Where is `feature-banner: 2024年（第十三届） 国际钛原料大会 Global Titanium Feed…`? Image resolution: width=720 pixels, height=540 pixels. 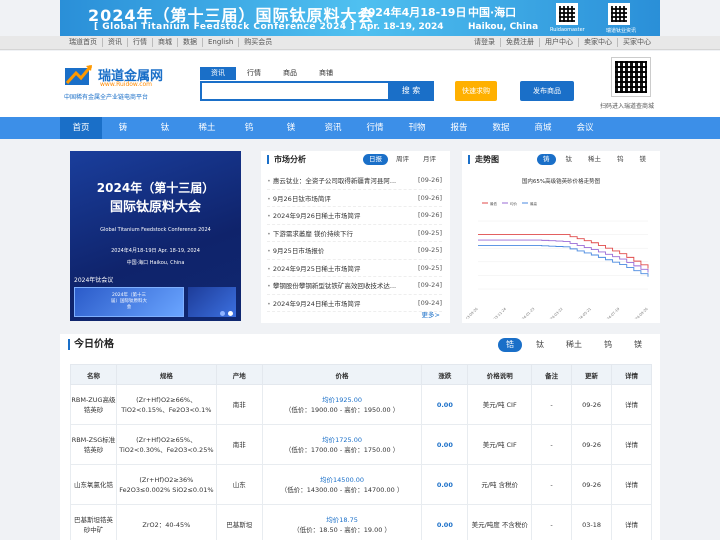
feature-banner: 2024年（第十三届） 国际钛原料大会 Global Titanium Feed… is located at coordinates (155, 236).